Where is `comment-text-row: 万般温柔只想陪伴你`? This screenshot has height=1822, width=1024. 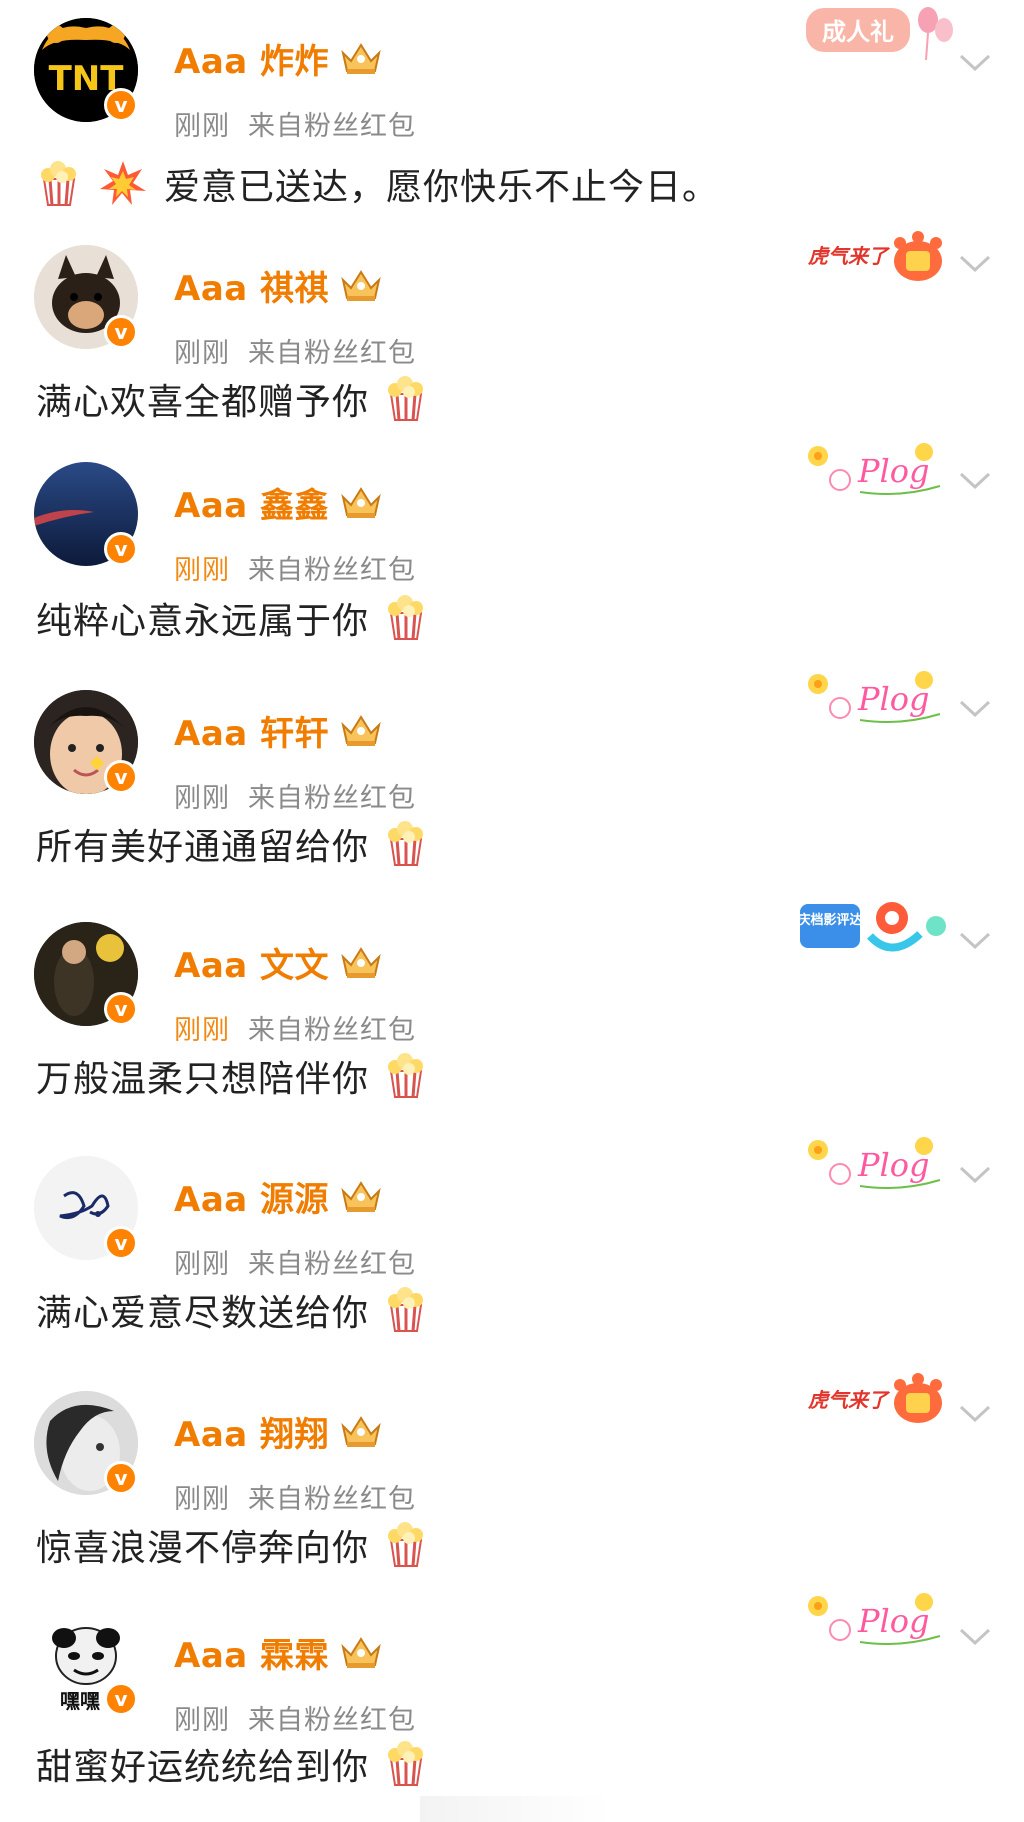 comment-text-row: 万般温柔只想陪伴你 is located at coordinates (232, 1076).